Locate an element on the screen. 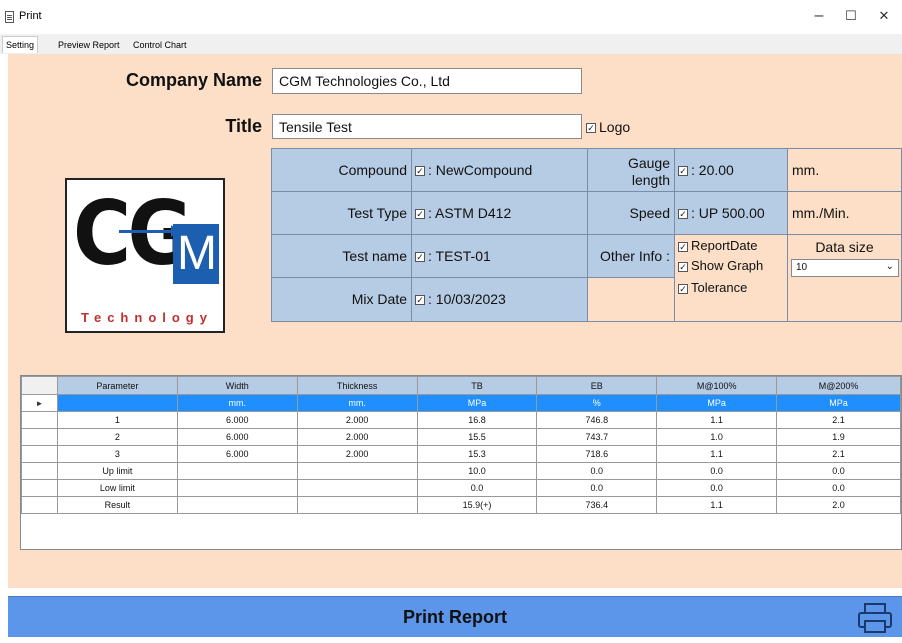 This screenshot has height=643, width=902. column-header: Parameter is located at coordinates (117, 385).